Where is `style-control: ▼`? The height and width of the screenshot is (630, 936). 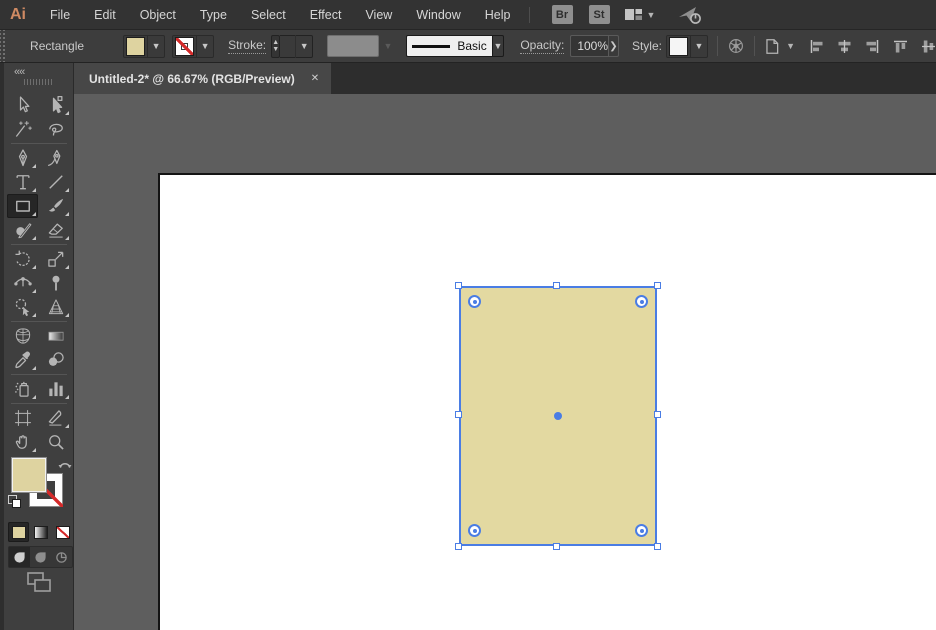
style-control: ▼ is located at coordinates (686, 46).